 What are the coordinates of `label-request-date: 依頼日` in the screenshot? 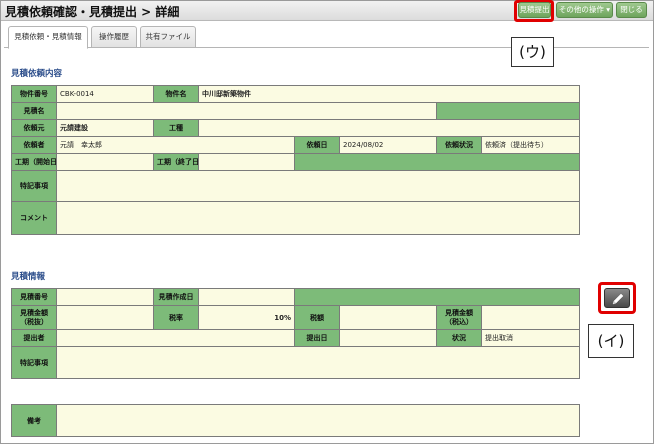 It's located at (317, 145).